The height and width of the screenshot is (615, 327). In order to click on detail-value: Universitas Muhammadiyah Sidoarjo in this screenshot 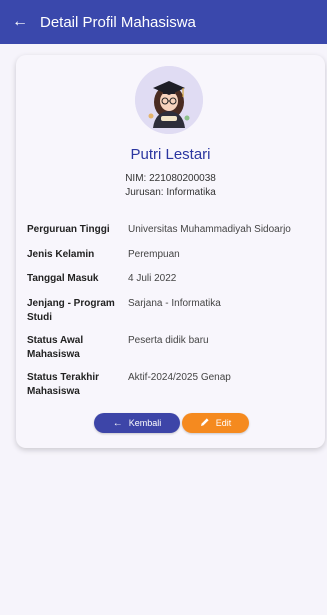, I will do `click(209, 229)`.